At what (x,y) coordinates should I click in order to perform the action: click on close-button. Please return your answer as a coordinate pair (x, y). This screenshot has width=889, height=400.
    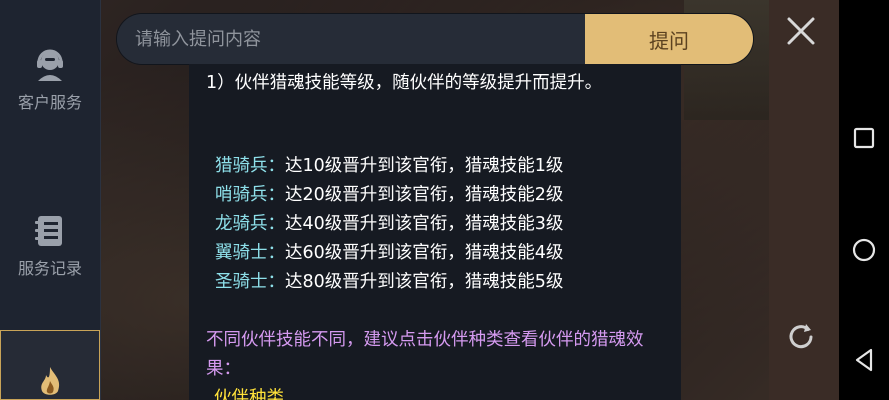
    Looking at the image, I should click on (801, 31).